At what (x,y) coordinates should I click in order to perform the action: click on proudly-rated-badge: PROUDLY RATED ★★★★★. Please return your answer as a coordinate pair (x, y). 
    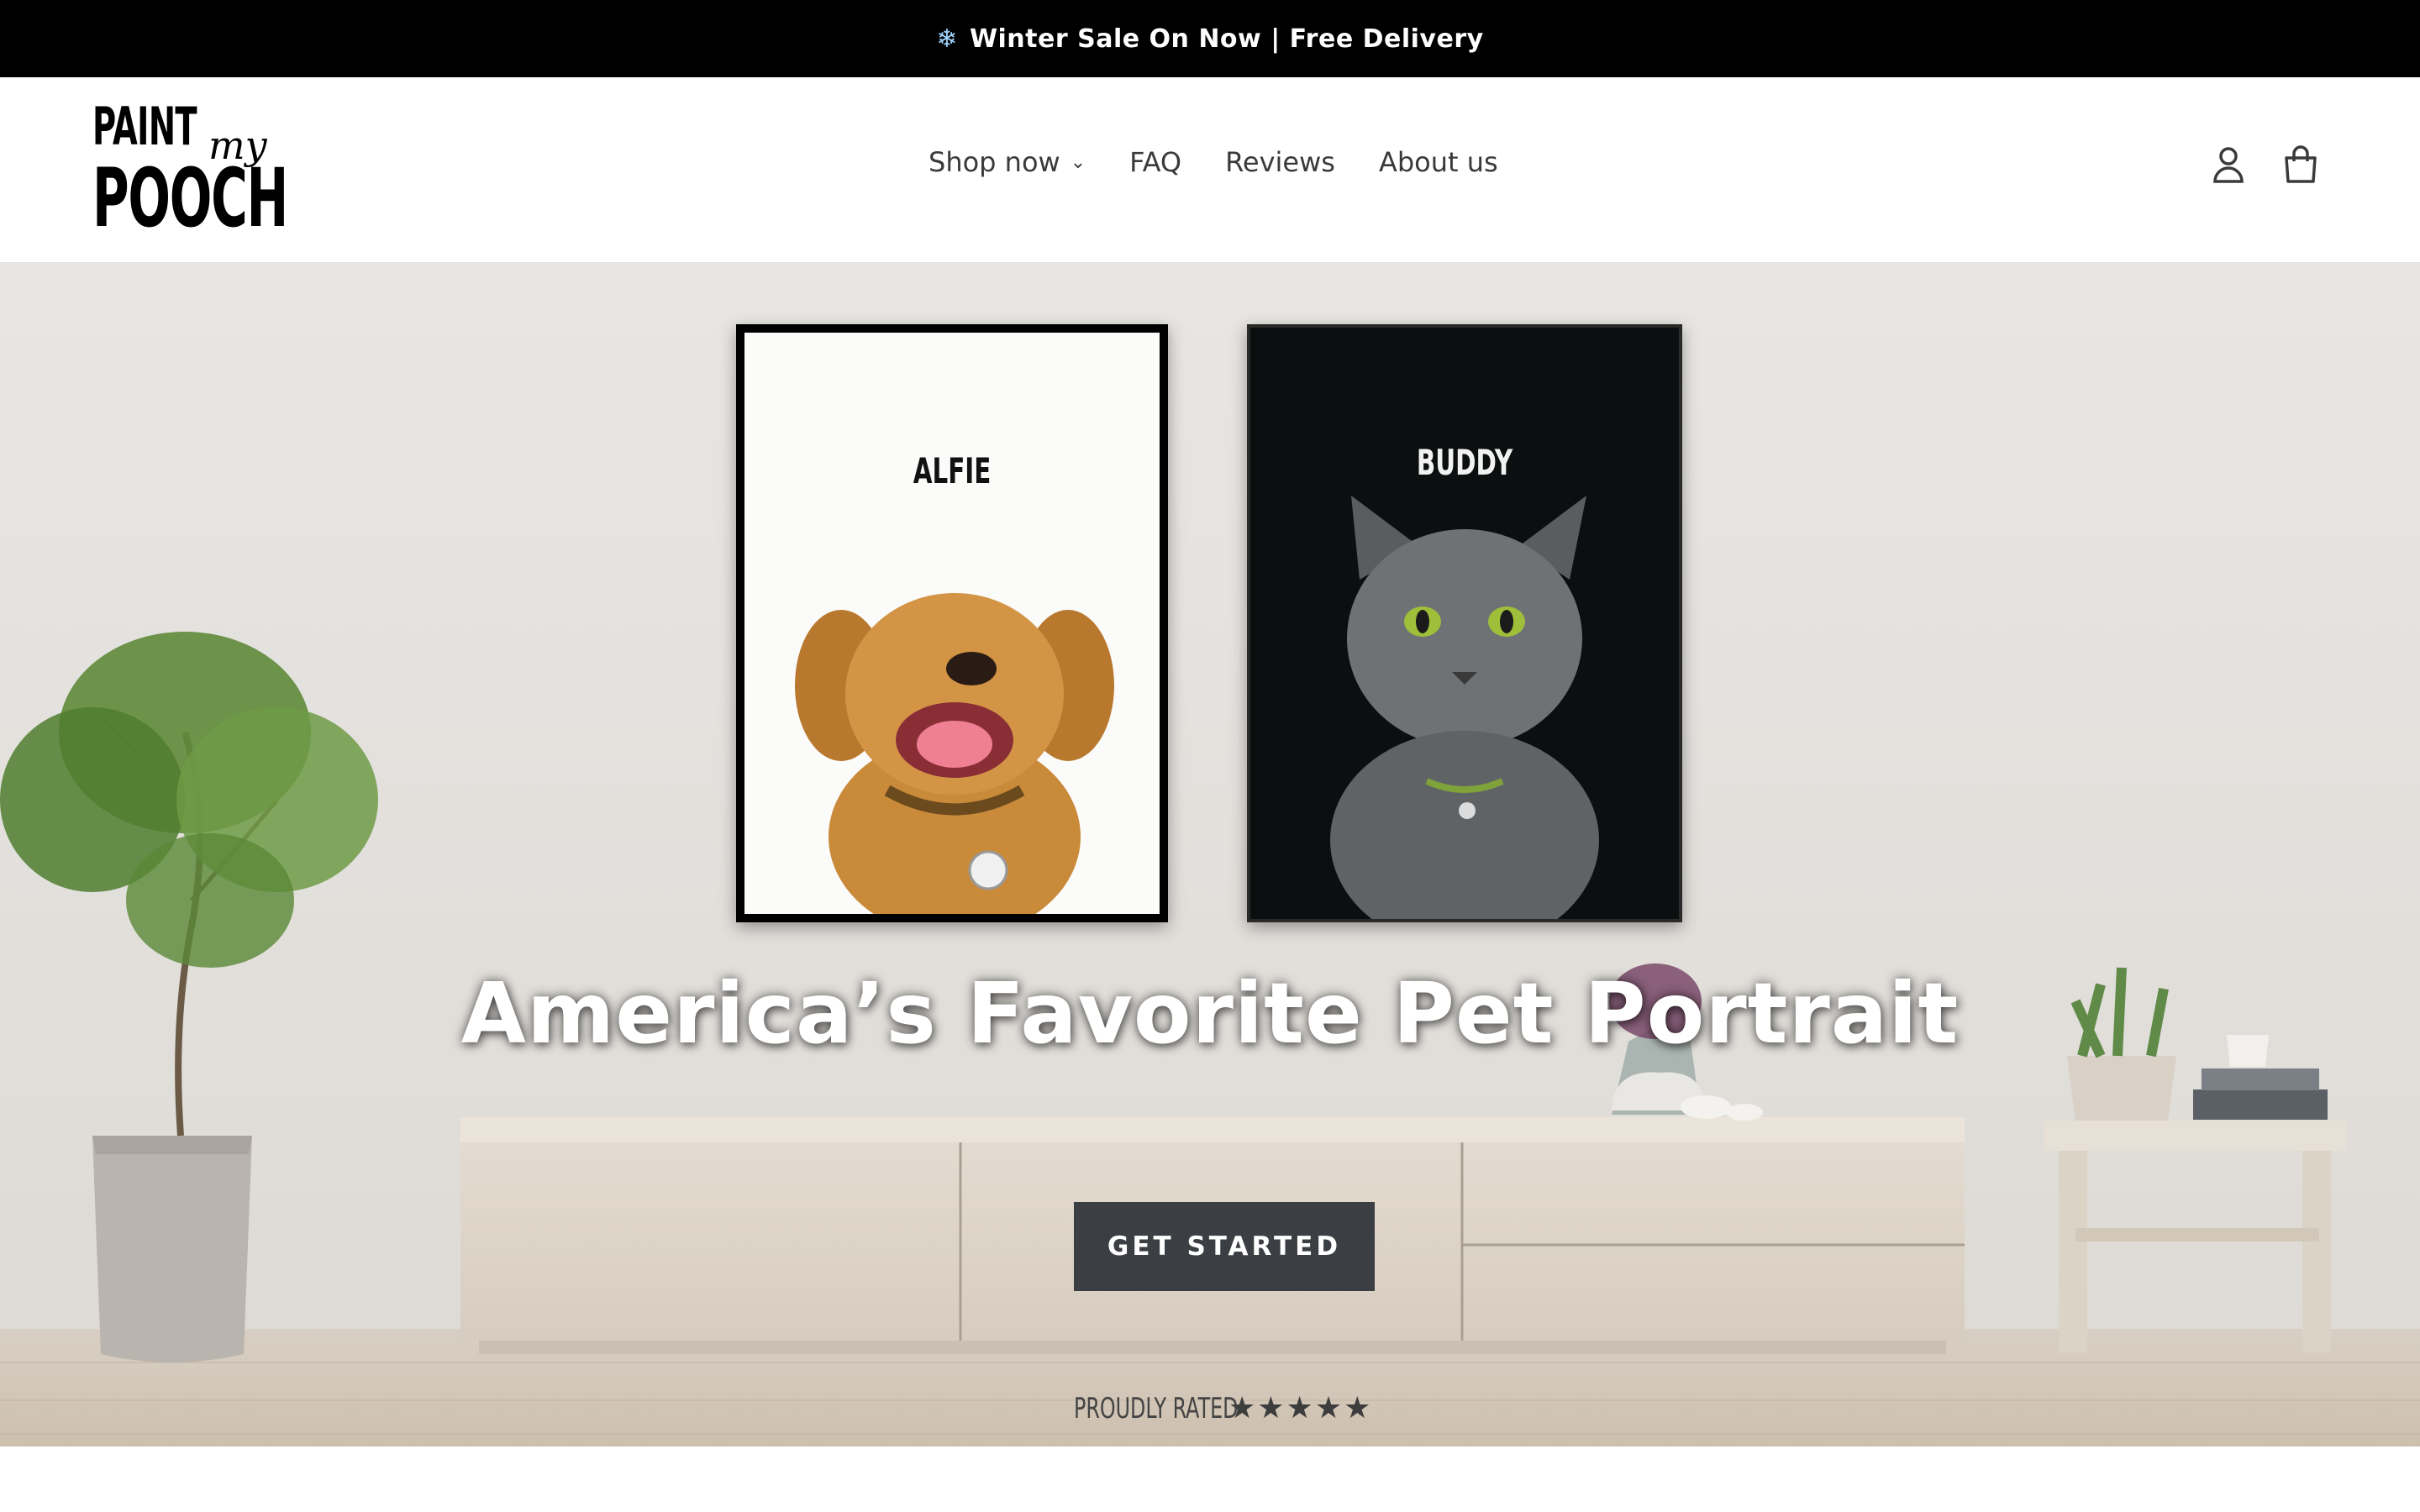
    Looking at the image, I should click on (1223, 1408).